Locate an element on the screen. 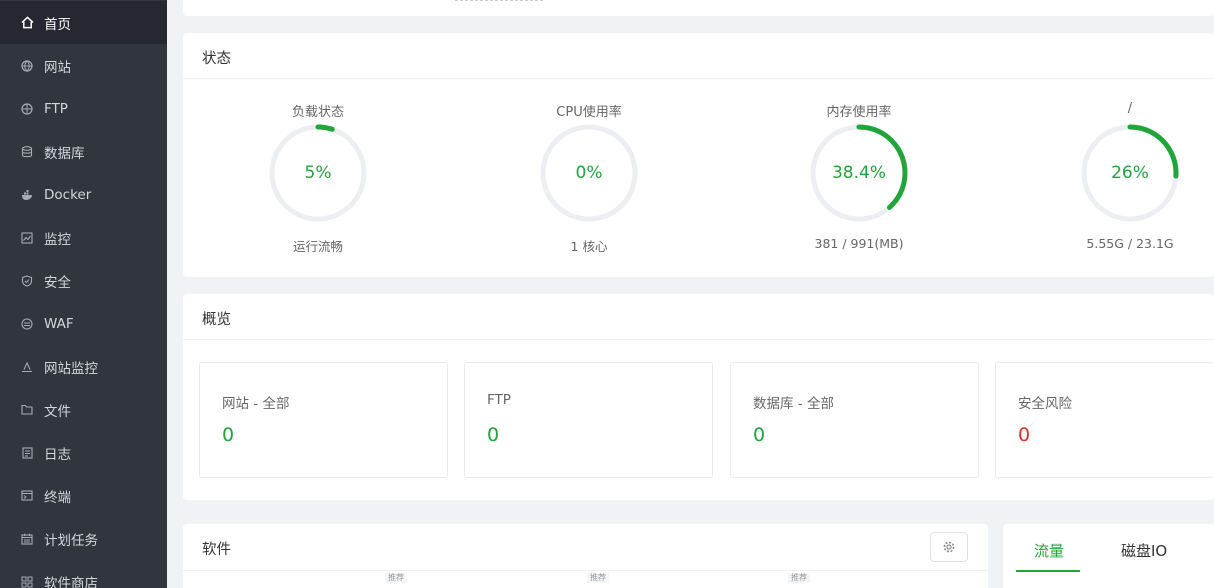 The height and width of the screenshot is (588, 1214). gauge-memory: 内存使用率 38.4% 381 / 991(MB) is located at coordinates (859, 191).